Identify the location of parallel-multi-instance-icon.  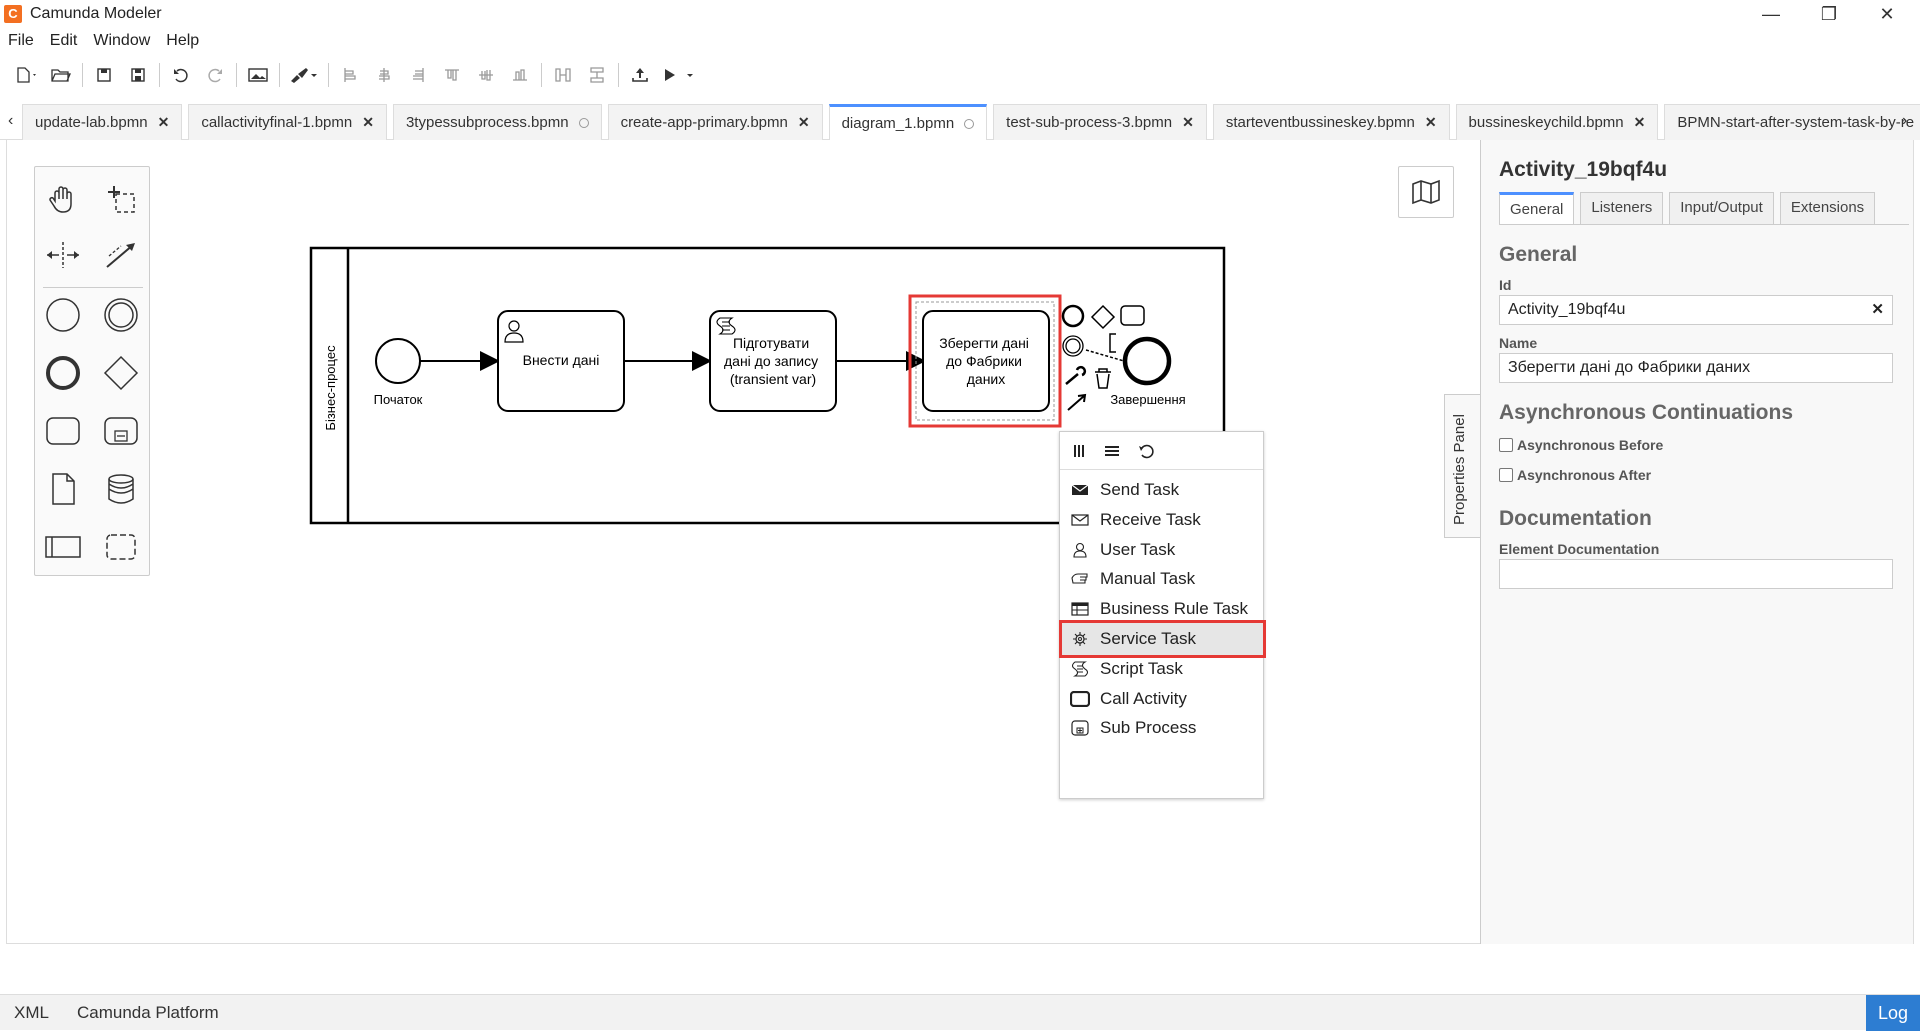
(1079, 451).